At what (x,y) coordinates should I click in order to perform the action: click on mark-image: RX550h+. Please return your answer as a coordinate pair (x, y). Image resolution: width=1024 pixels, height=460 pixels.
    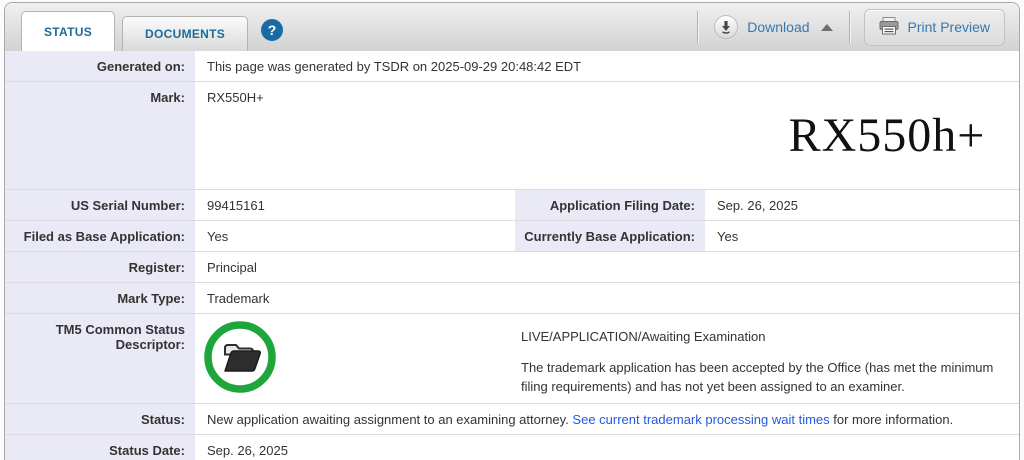
    Looking at the image, I should click on (887, 135).